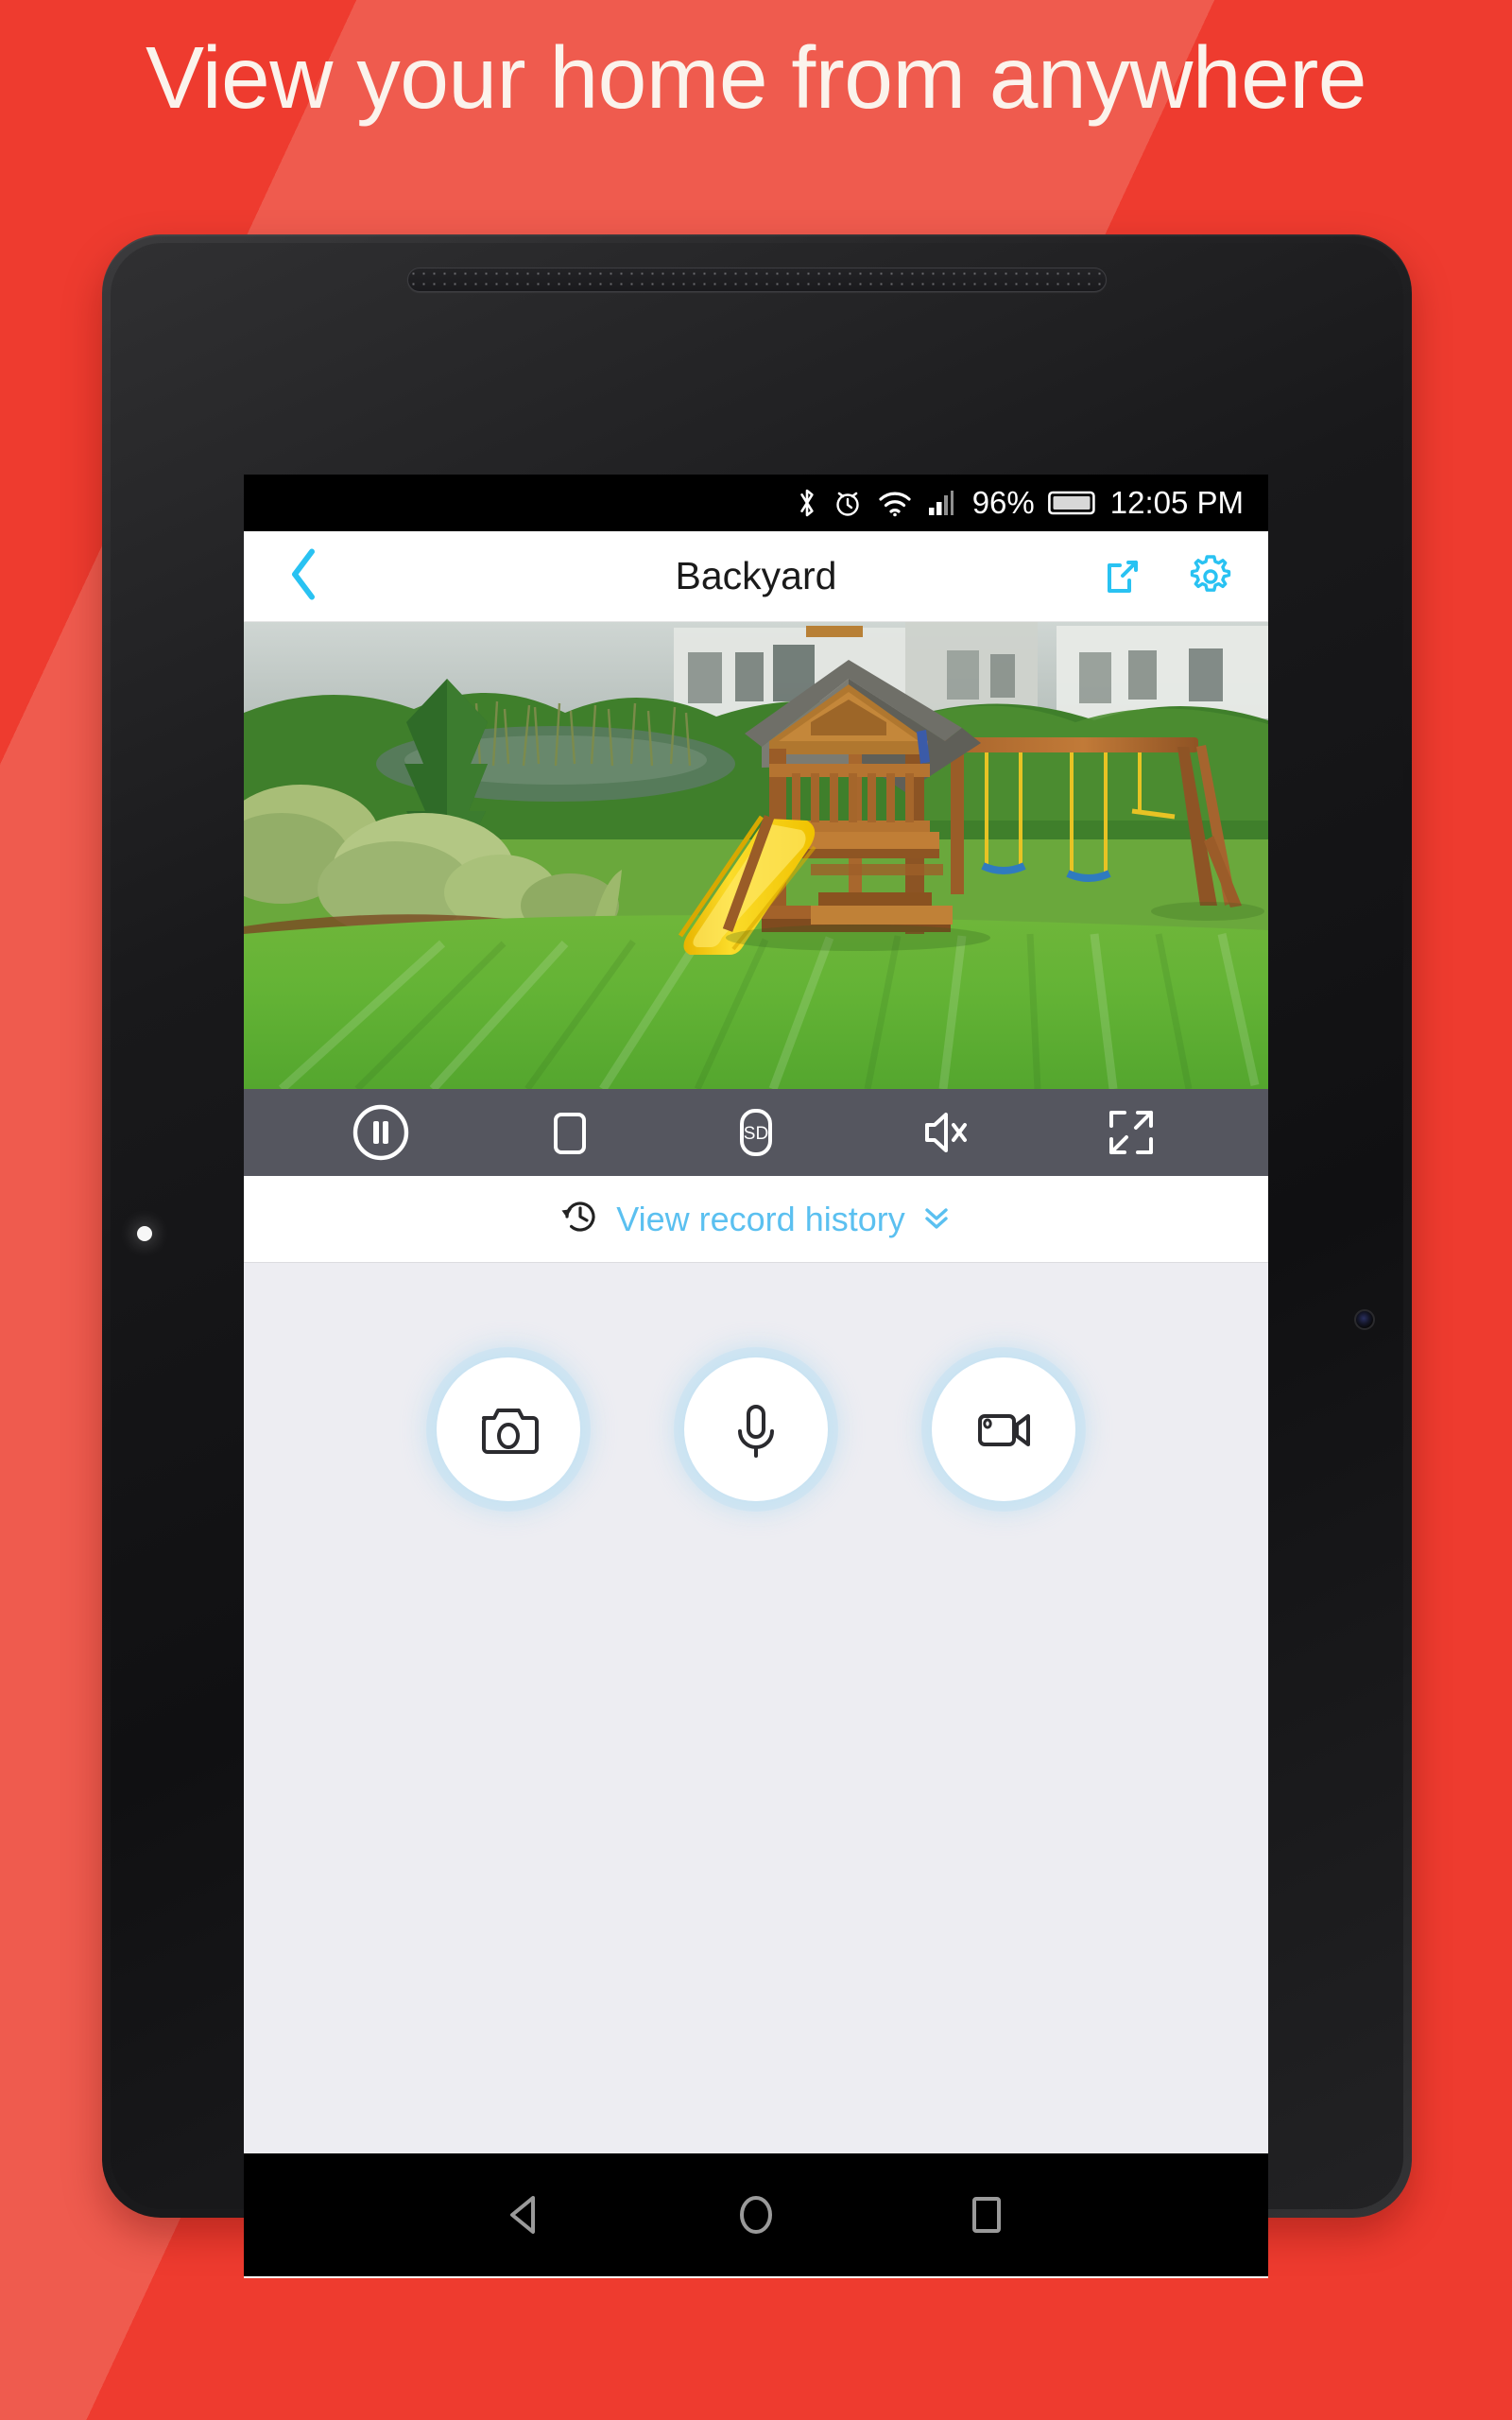  What do you see at coordinates (756, 1431) in the screenshot?
I see `microphone-icon` at bounding box center [756, 1431].